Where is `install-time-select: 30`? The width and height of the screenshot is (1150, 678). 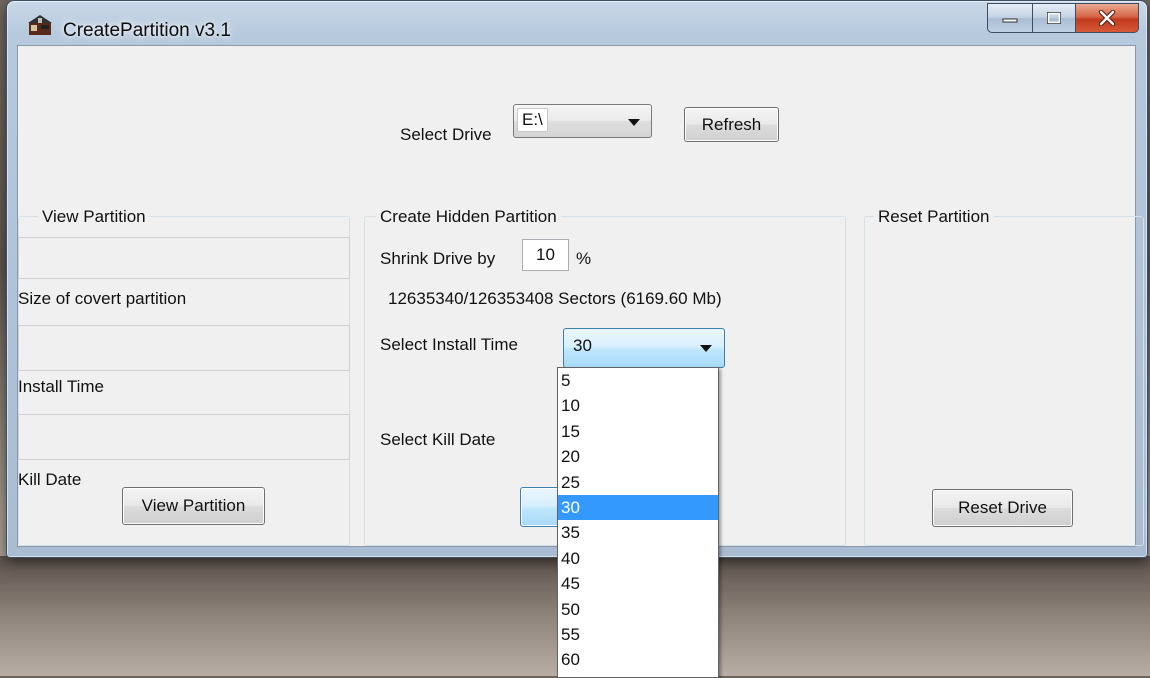 install-time-select: 30 is located at coordinates (644, 348).